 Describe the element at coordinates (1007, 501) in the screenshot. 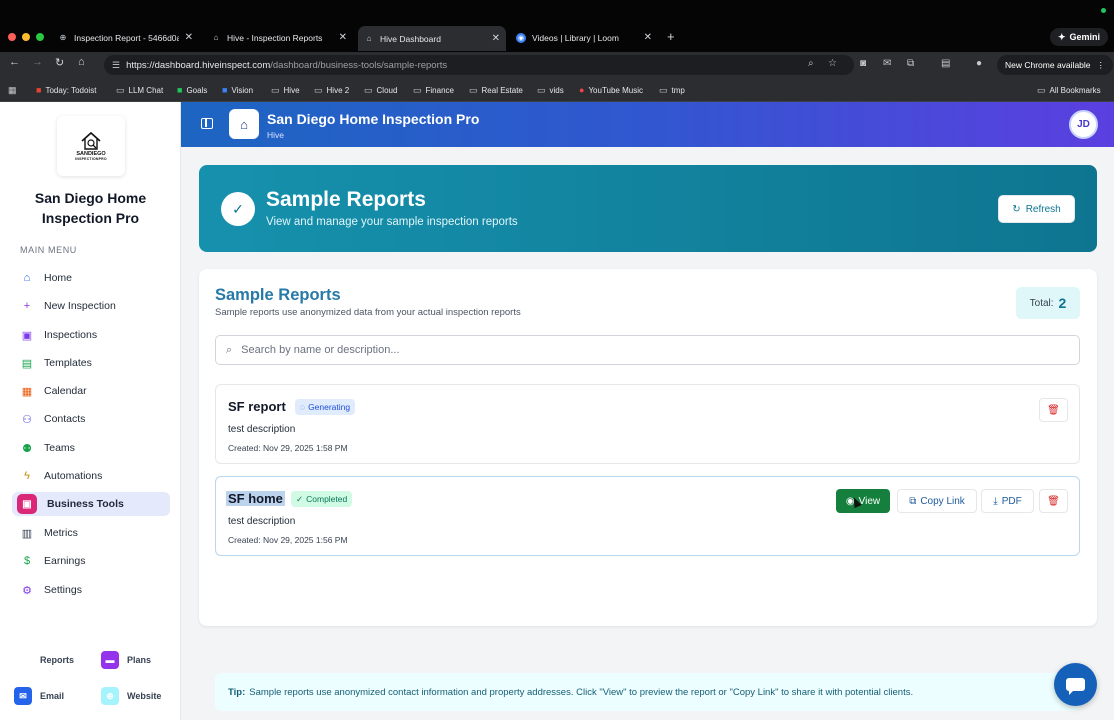

I see `download-pdf-button: ⤓ PDF` at that location.